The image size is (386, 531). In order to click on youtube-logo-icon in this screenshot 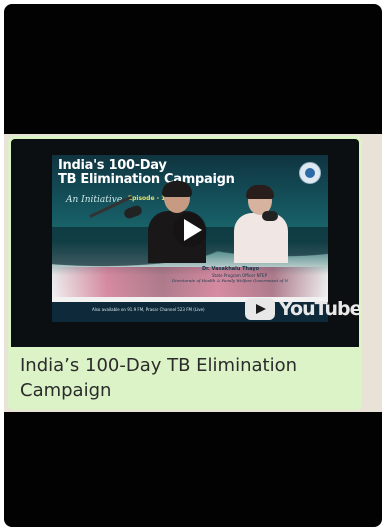, I will do `click(260, 309)`.